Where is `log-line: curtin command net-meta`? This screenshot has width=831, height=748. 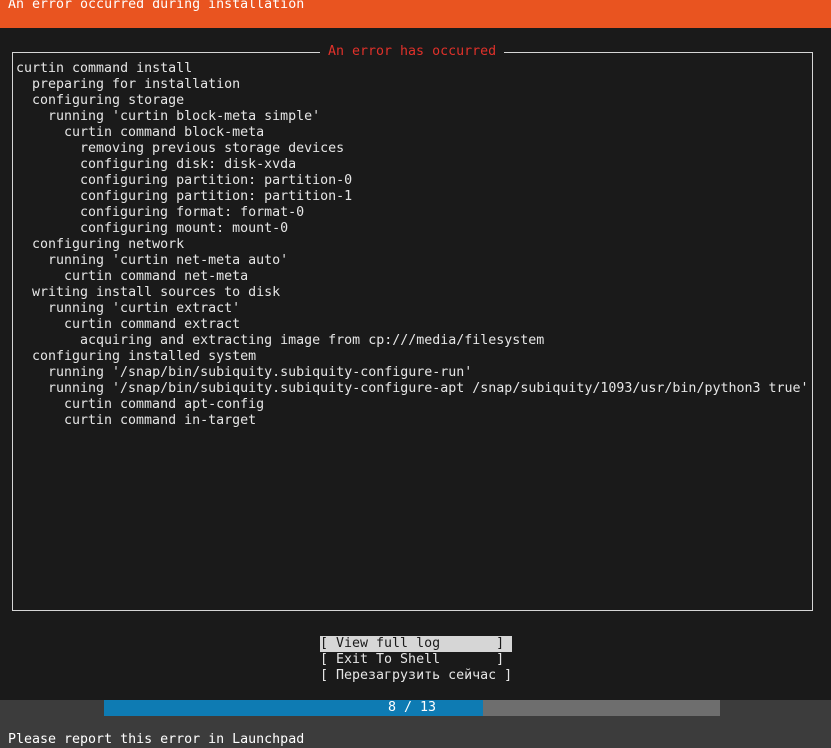 log-line: curtin command net-meta is located at coordinates (156, 276).